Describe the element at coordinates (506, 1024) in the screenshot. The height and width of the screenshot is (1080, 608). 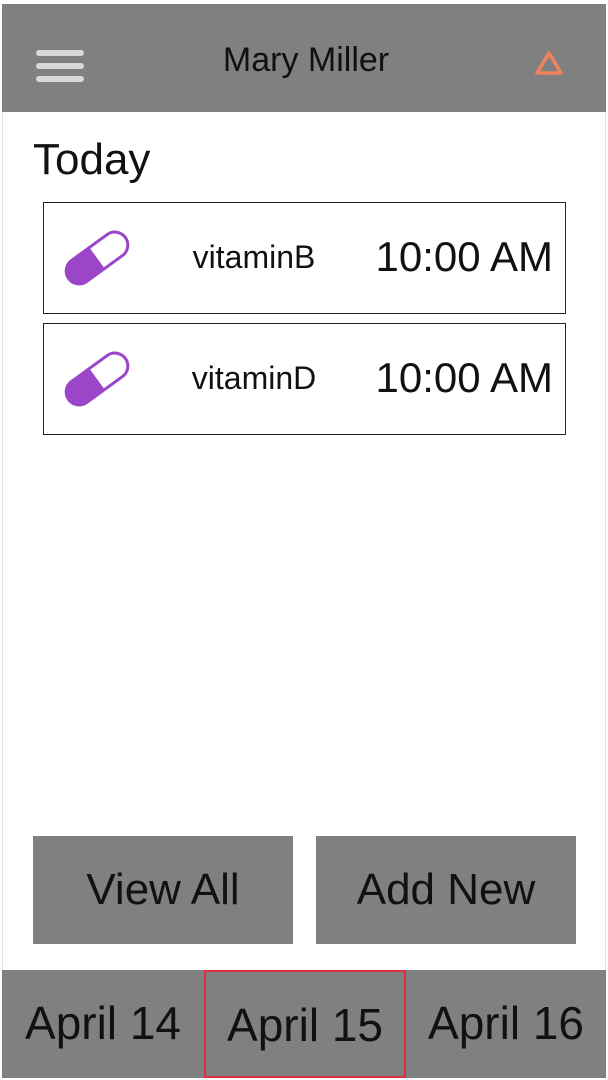
I see `date-tab-april-16: April 16` at that location.